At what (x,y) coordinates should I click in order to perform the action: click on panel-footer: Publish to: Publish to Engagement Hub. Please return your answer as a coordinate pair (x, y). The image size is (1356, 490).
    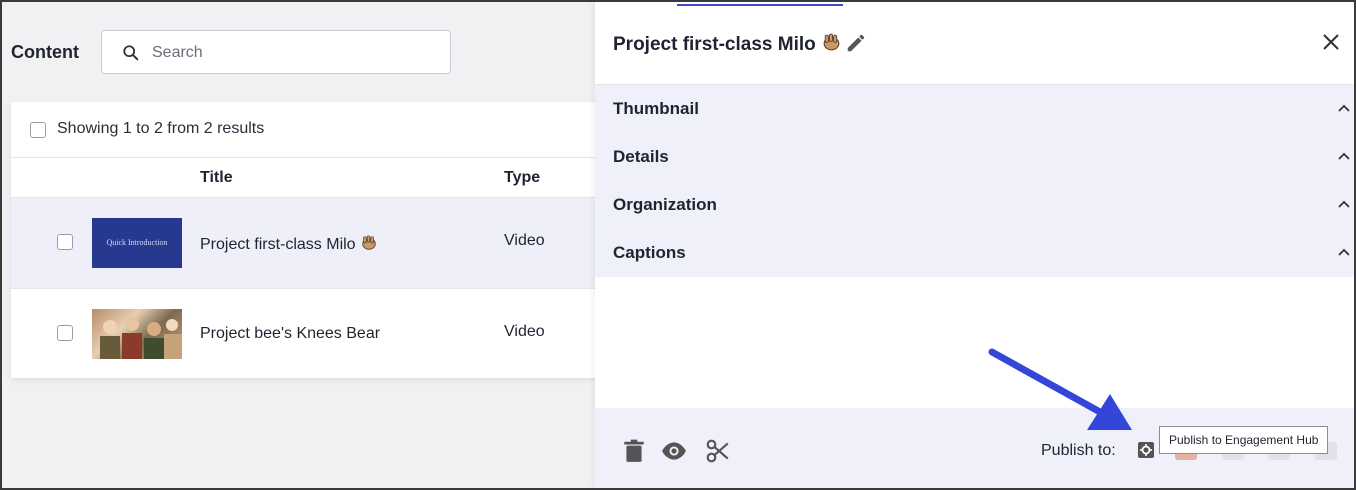
    Looking at the image, I should click on (974, 448).